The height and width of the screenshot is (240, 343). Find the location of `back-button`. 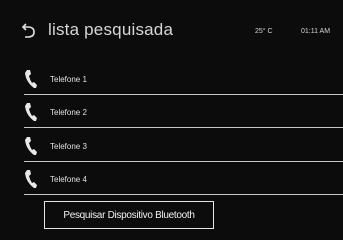

back-button is located at coordinates (29, 31).